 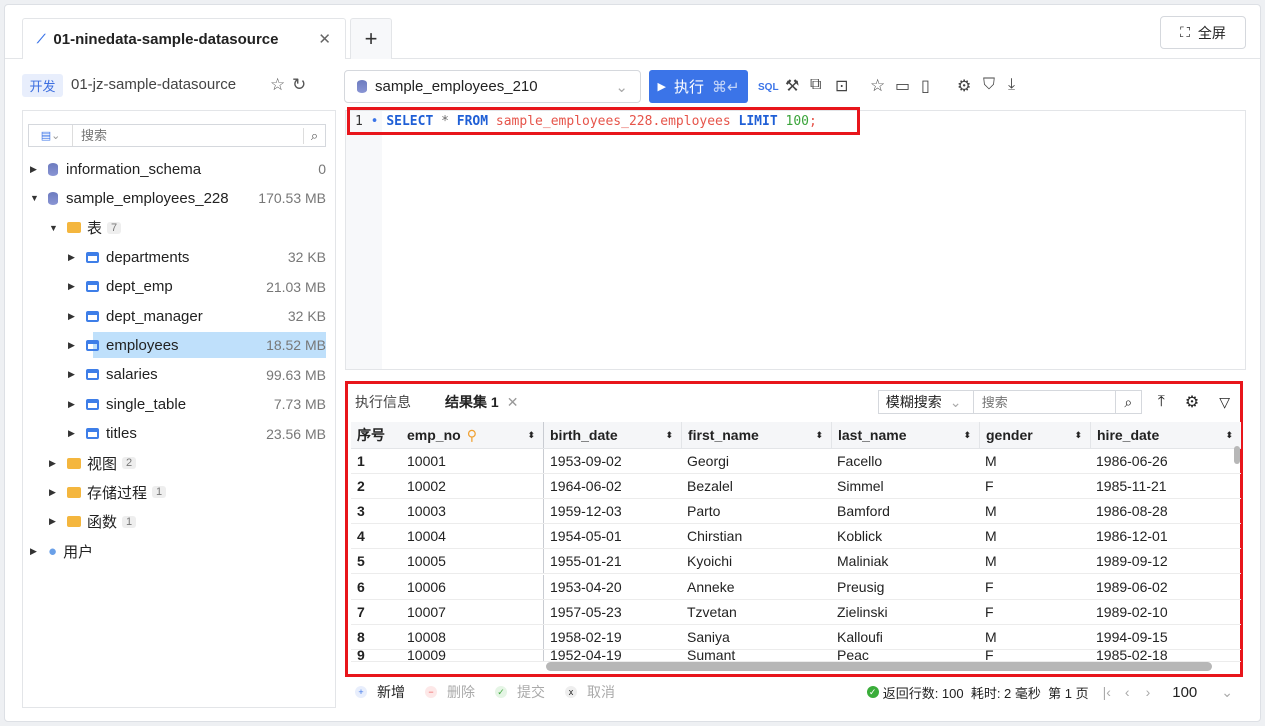 I want to click on tree-item: ▶ salaries 99.63 MB, so click(x=178, y=375).